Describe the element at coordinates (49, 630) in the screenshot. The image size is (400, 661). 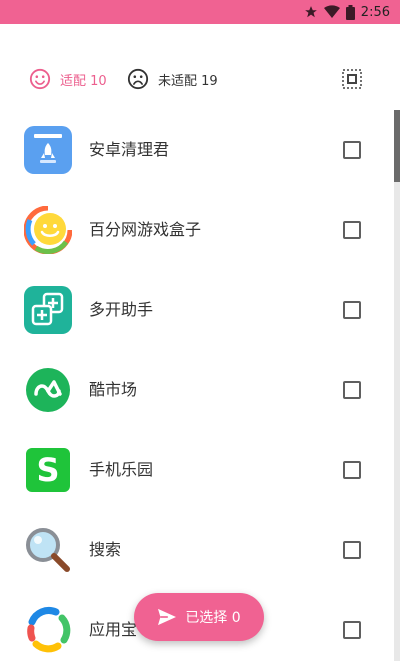
I see `app-store-icon` at that location.